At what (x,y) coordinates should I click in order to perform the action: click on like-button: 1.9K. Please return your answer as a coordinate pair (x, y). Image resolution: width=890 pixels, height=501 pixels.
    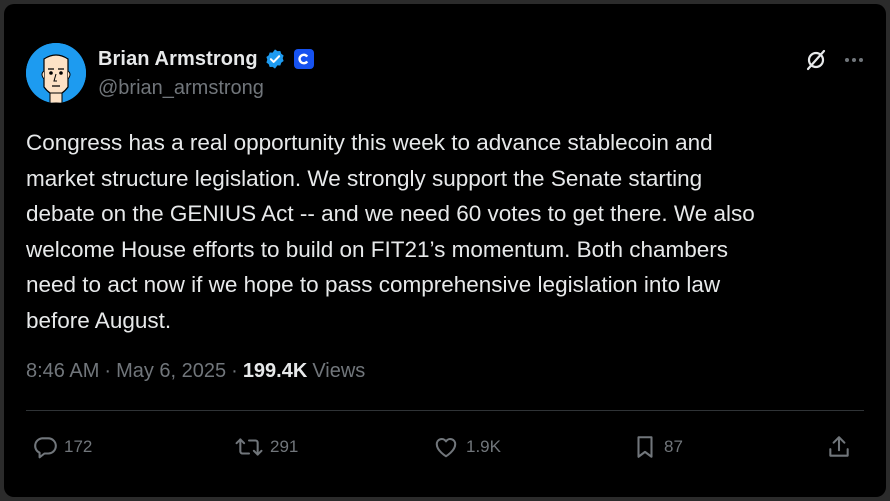
    Looking at the image, I should click on (466, 447).